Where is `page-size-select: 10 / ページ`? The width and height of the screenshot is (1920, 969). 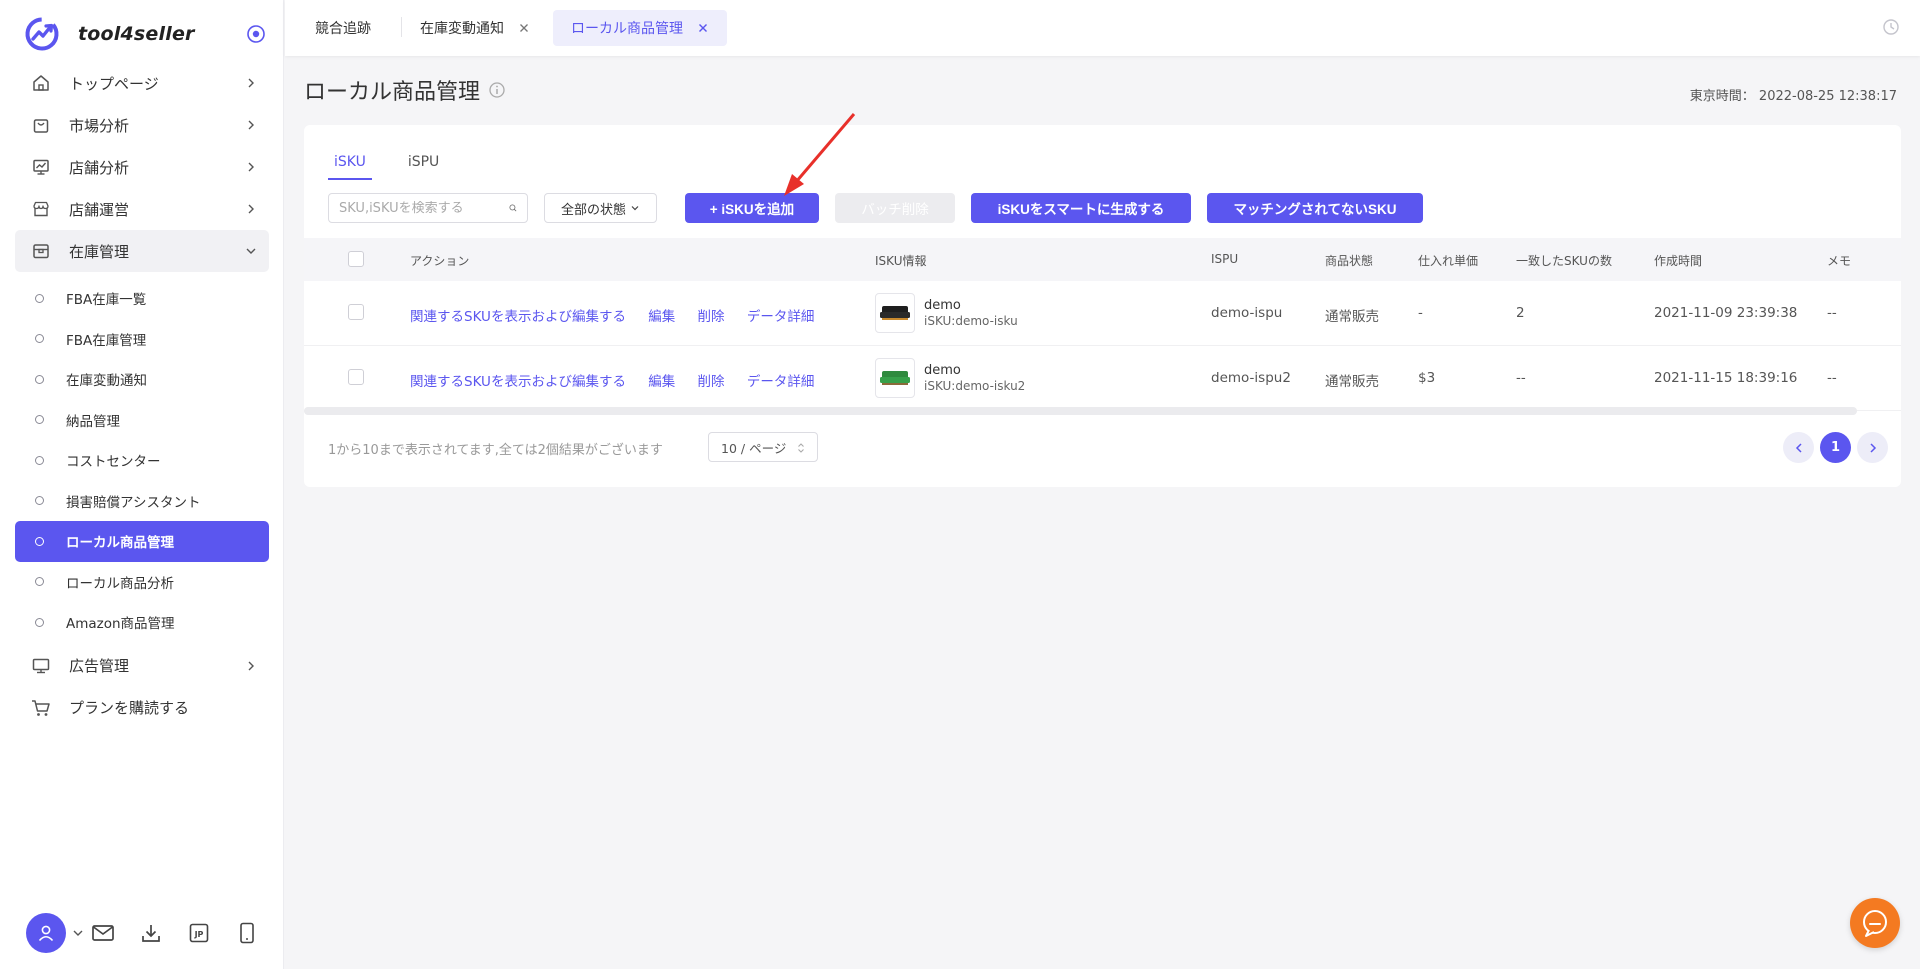 page-size-select: 10 / ページ is located at coordinates (763, 447).